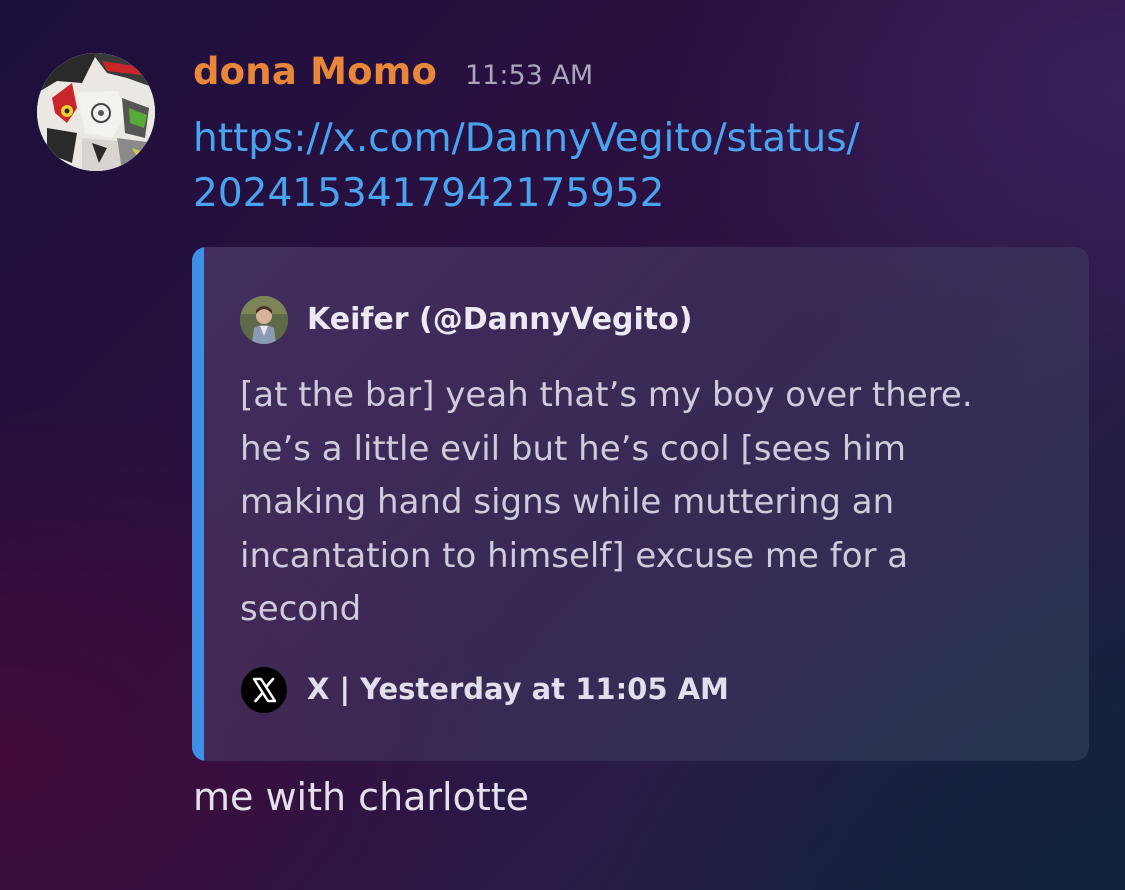 The height and width of the screenshot is (890, 1125). Describe the element at coordinates (518, 689) in the screenshot. I see `embed-footer: X | Yesterday at 11:05 AM` at that location.